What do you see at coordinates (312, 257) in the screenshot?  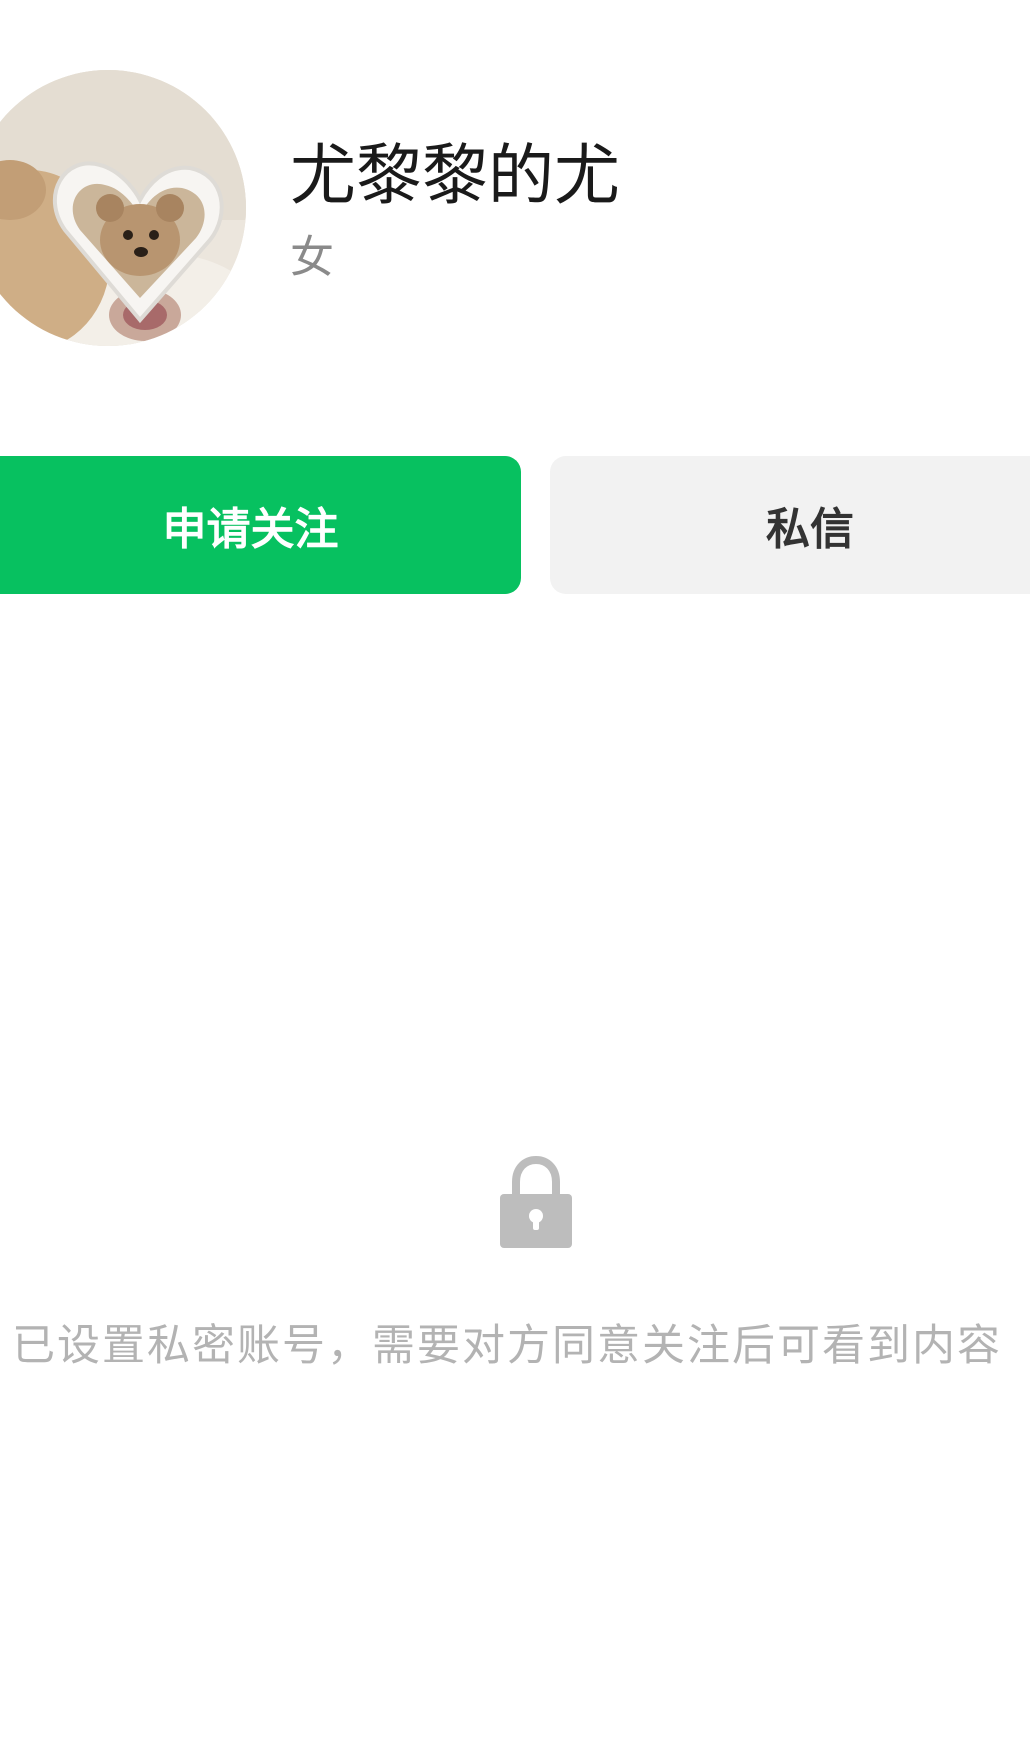 I see `profile-gender: 女` at bounding box center [312, 257].